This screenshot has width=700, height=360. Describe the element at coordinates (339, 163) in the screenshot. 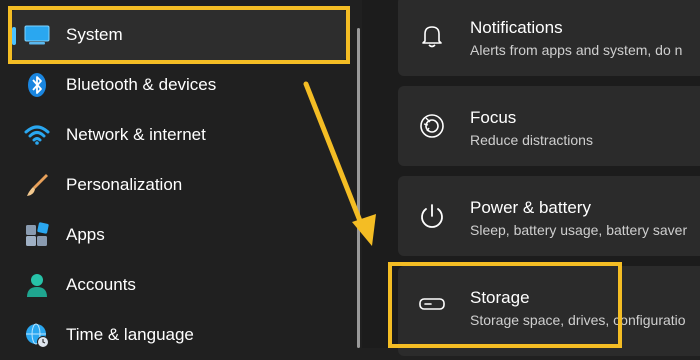

I see `pointer-arrow` at that location.